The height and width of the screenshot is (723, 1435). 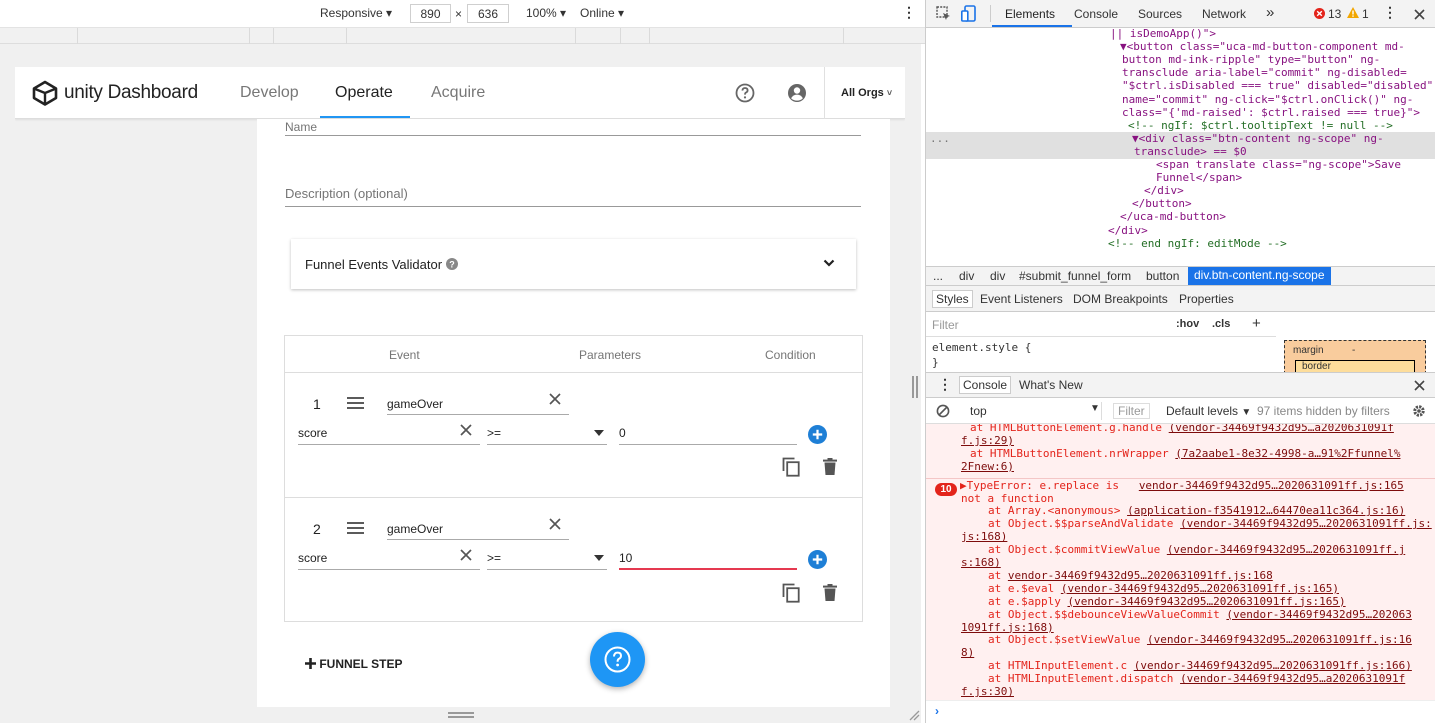 What do you see at coordinates (985, 385) in the screenshot?
I see `drawer-tab-console: Console` at bounding box center [985, 385].